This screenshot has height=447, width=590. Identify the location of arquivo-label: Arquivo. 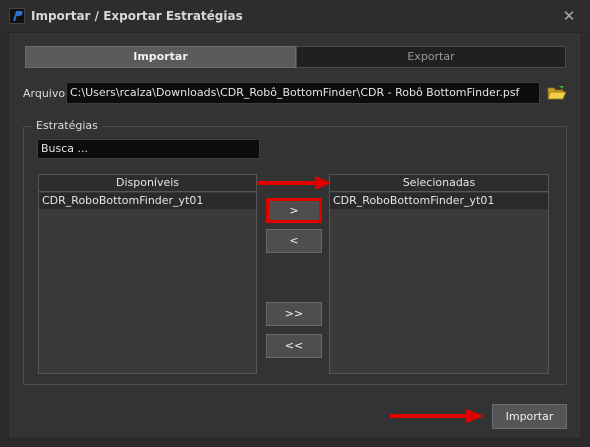
(44, 93).